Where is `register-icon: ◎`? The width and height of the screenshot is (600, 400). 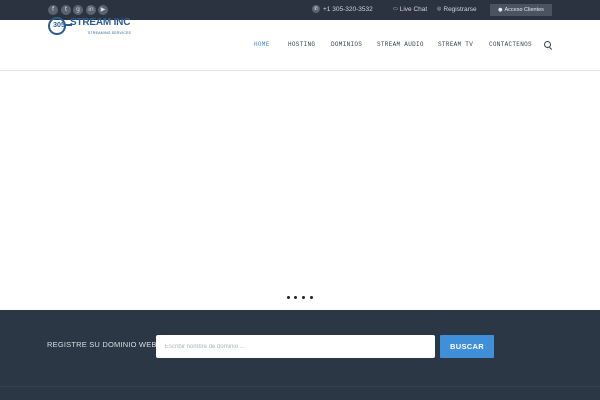
register-icon: ◎ is located at coordinates (439, 9).